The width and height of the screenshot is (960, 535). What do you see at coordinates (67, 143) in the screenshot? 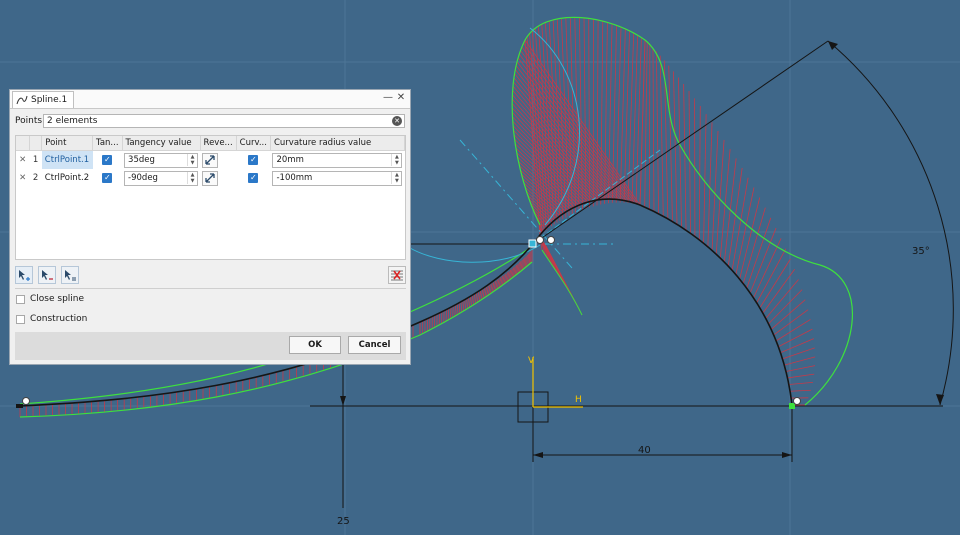
I see `header-point: Point` at bounding box center [67, 143].